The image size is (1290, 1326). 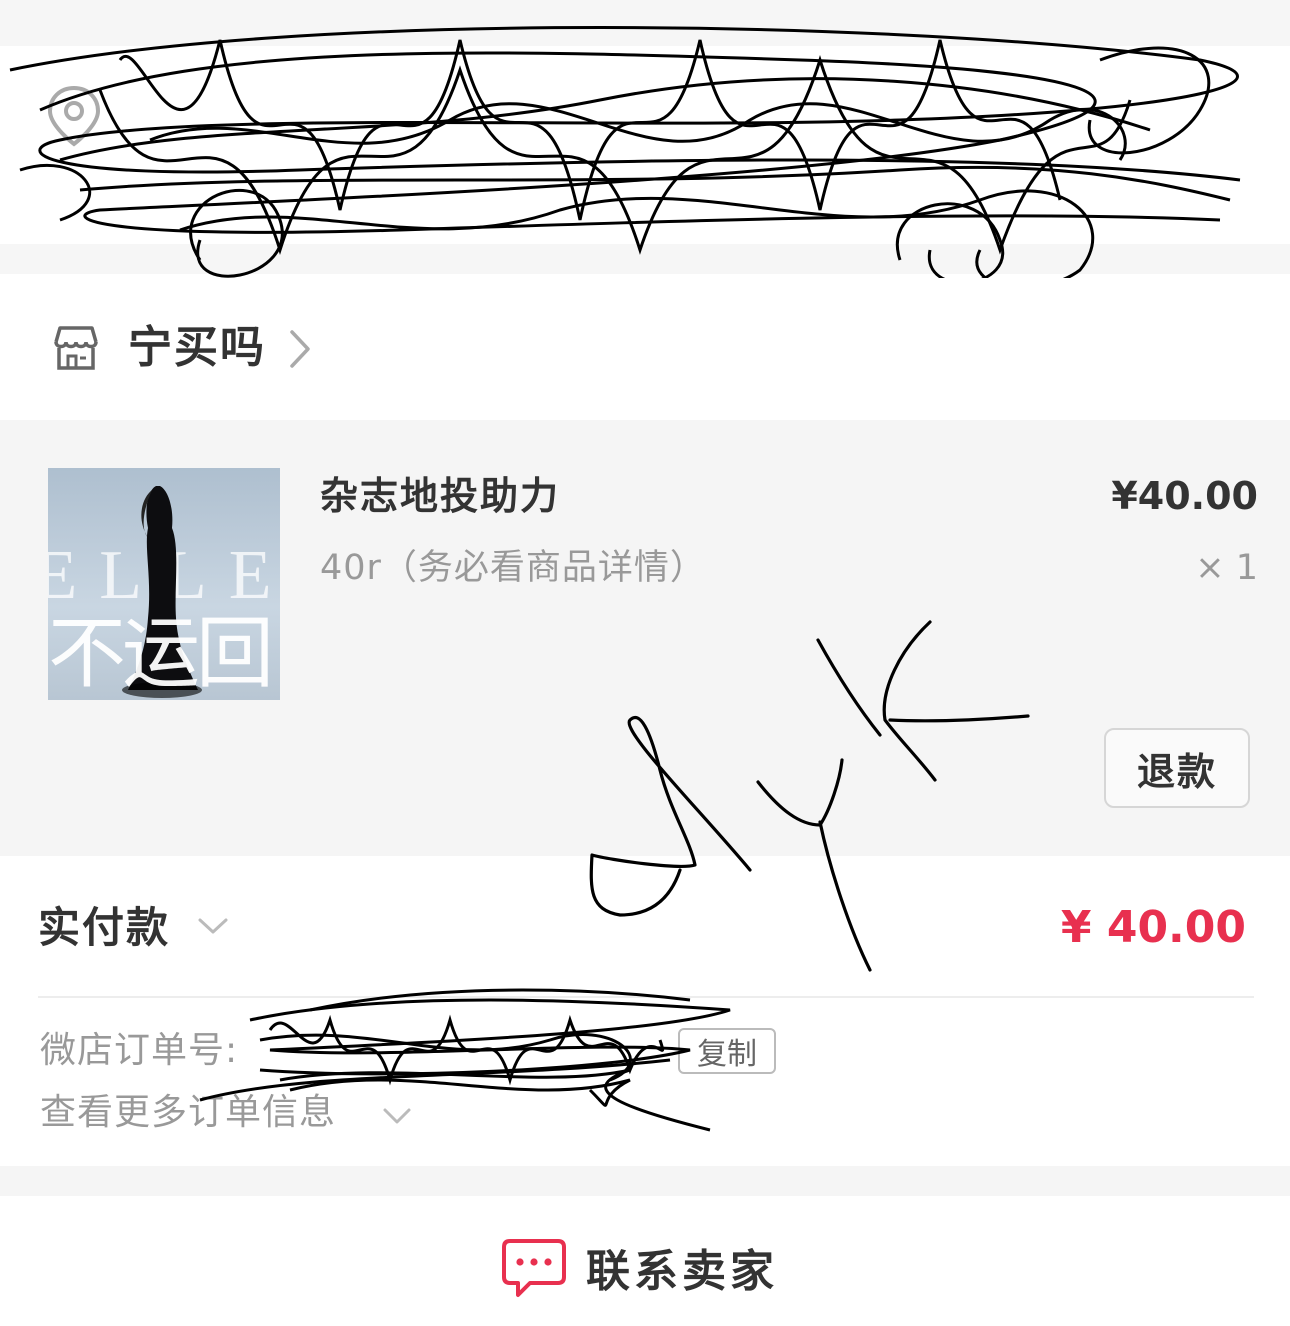 What do you see at coordinates (300, 349) in the screenshot?
I see `chevron-right-icon` at bounding box center [300, 349].